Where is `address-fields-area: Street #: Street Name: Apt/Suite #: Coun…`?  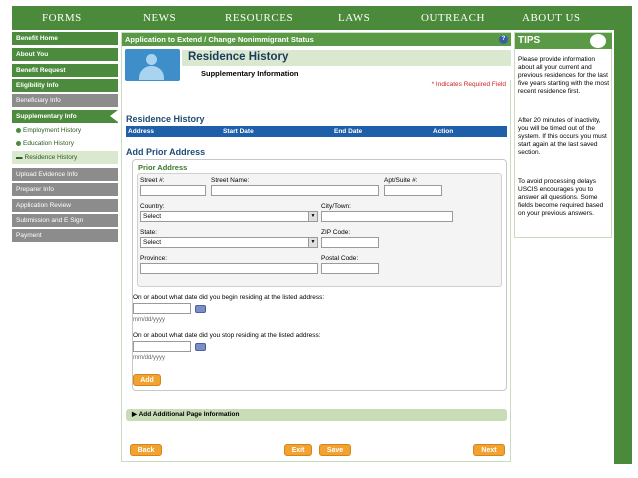
address-fields-area: Street #: Street Name: Apt/Suite #: Coun… is located at coordinates (319, 230).